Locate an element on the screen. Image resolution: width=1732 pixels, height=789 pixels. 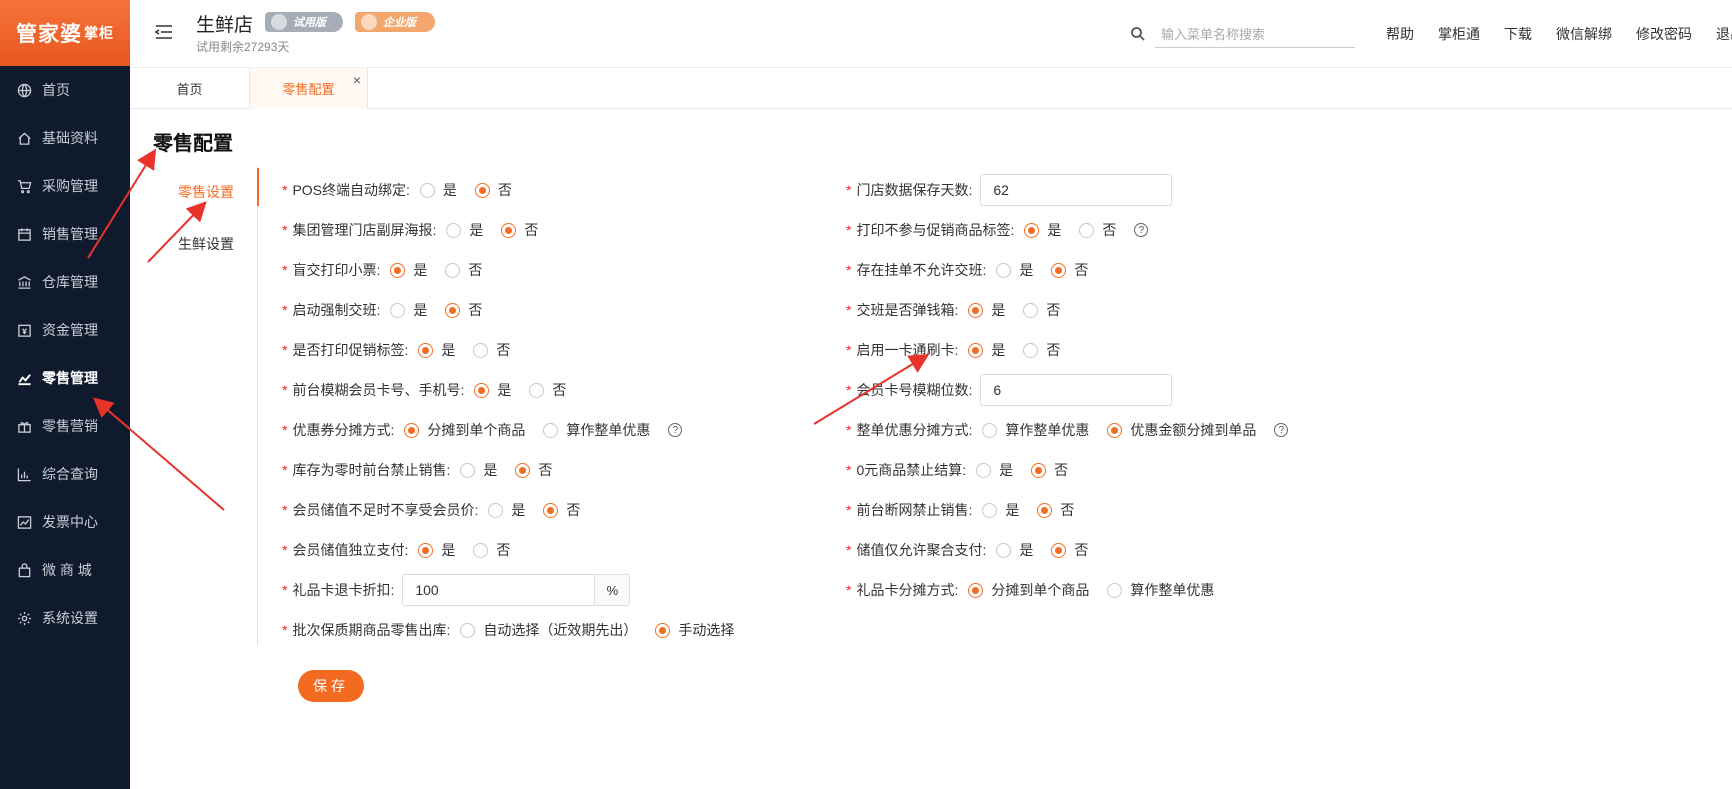
sidebar-item: 微 商 城 is located at coordinates (65, 570).